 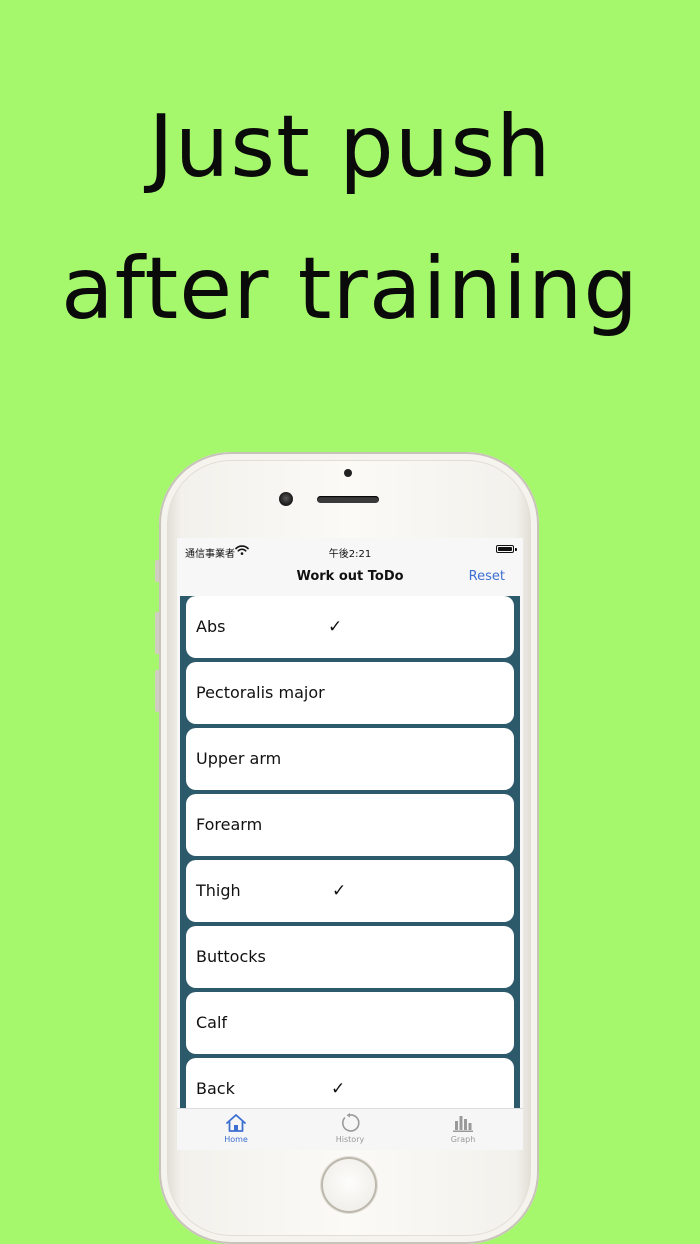 I want to click on proximity-sensor, so click(x=348, y=473).